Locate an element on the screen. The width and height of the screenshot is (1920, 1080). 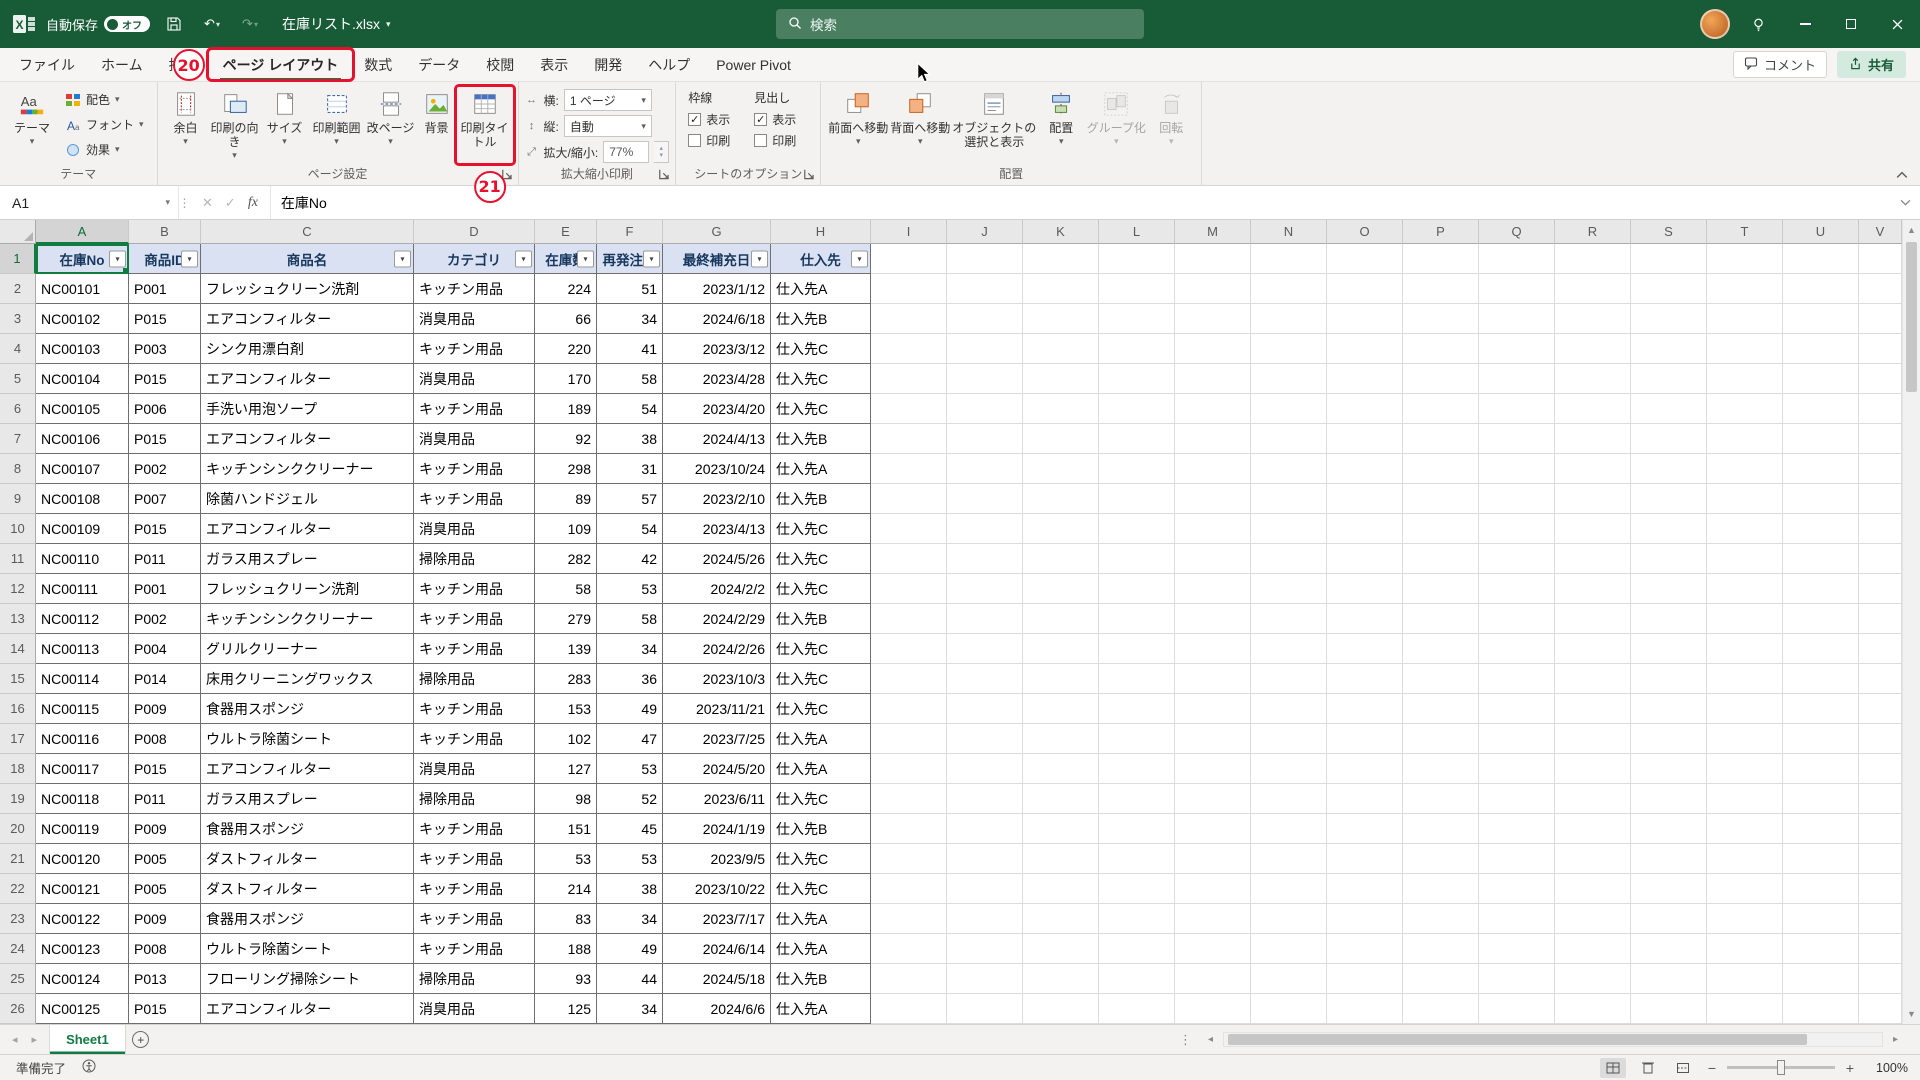
cell-V19 is located at coordinates (1880, 799).